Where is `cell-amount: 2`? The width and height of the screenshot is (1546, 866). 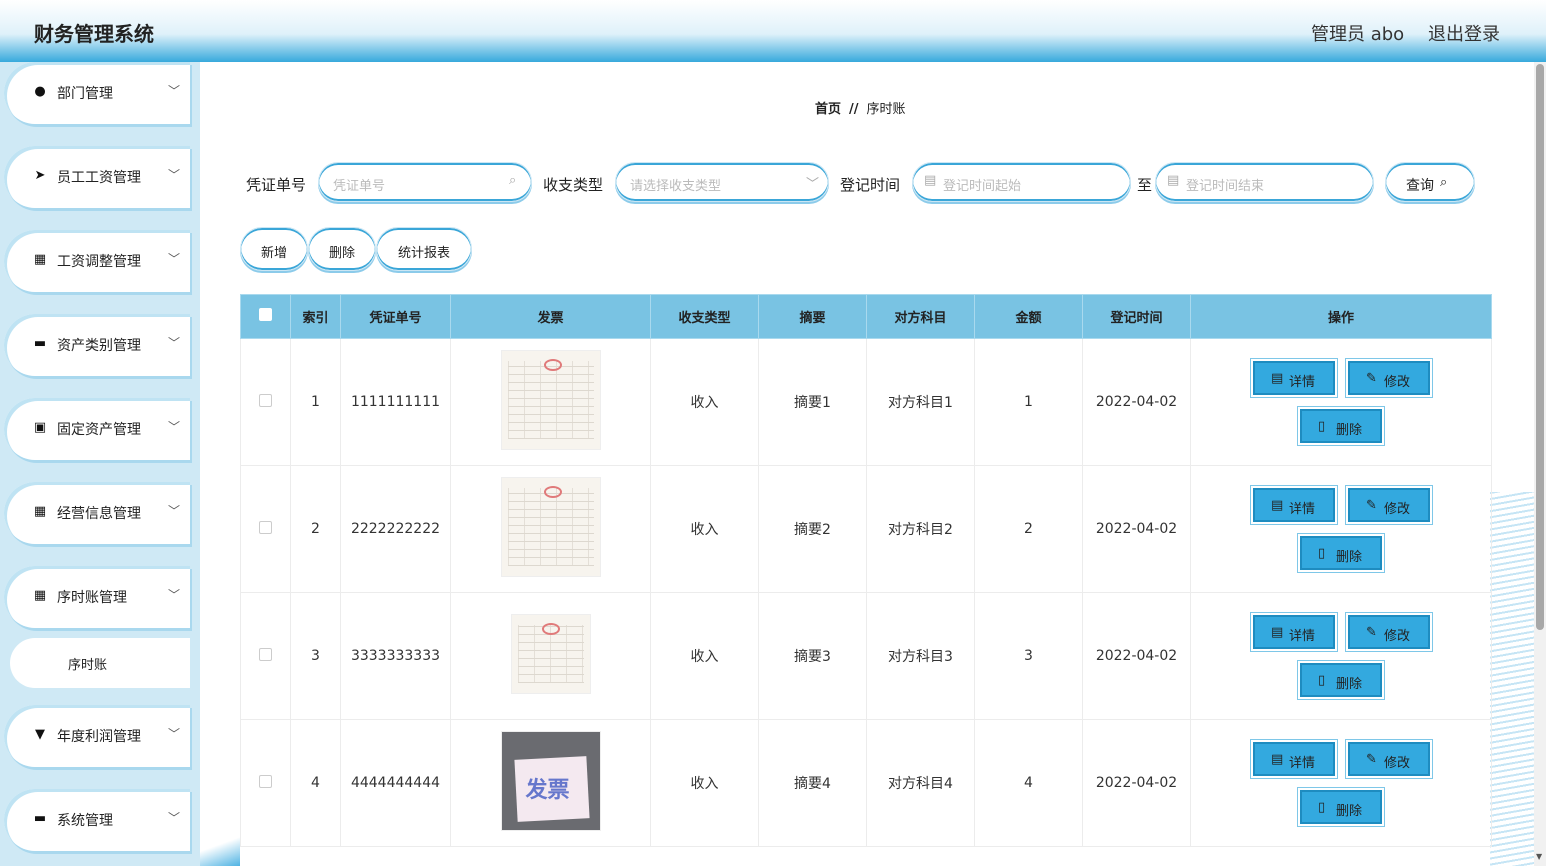 cell-amount: 2 is located at coordinates (1028, 529).